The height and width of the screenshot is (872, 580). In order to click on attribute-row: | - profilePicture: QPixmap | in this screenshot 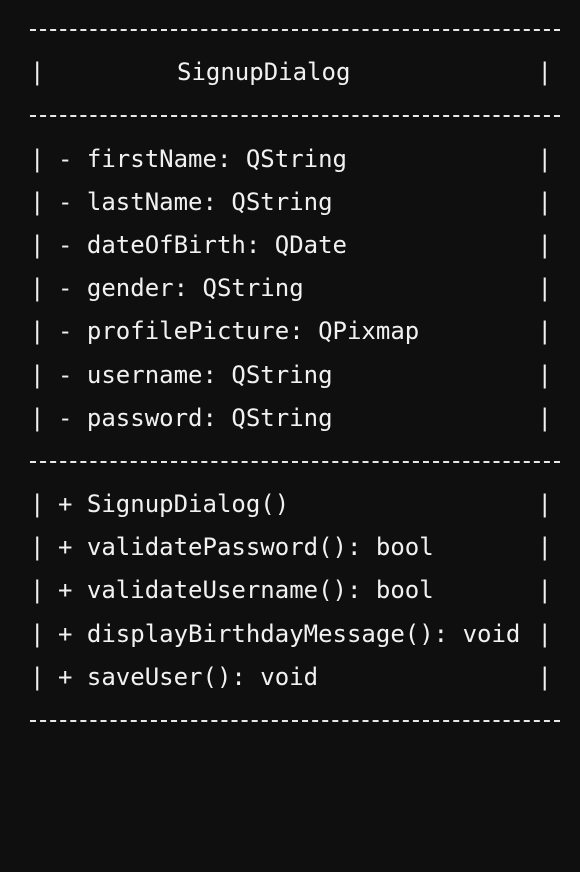, I will do `click(295, 331)`.